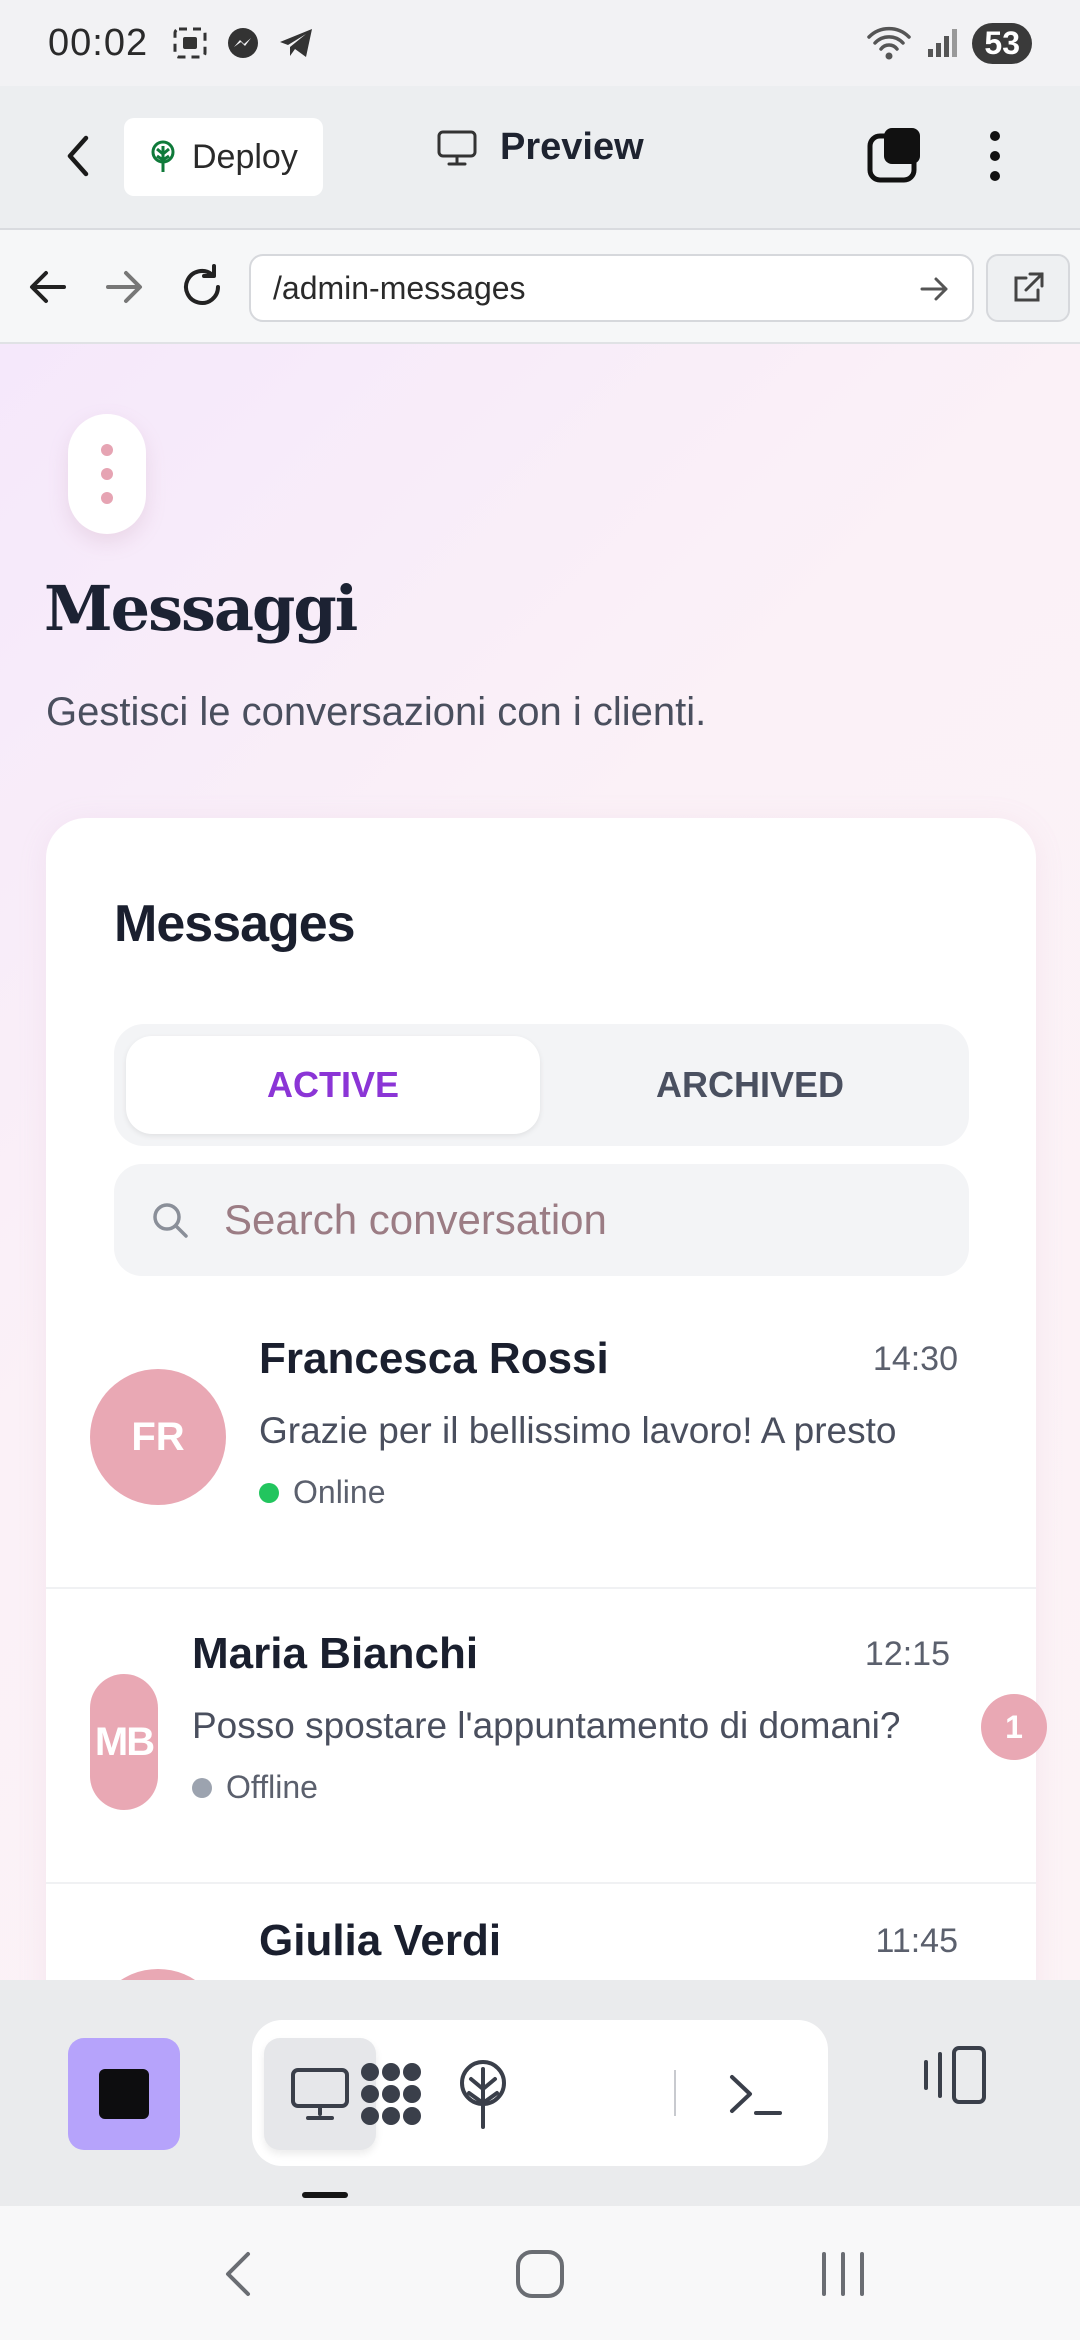 Image resolution: width=1080 pixels, height=2340 pixels. I want to click on preview-title: Preview, so click(540, 147).